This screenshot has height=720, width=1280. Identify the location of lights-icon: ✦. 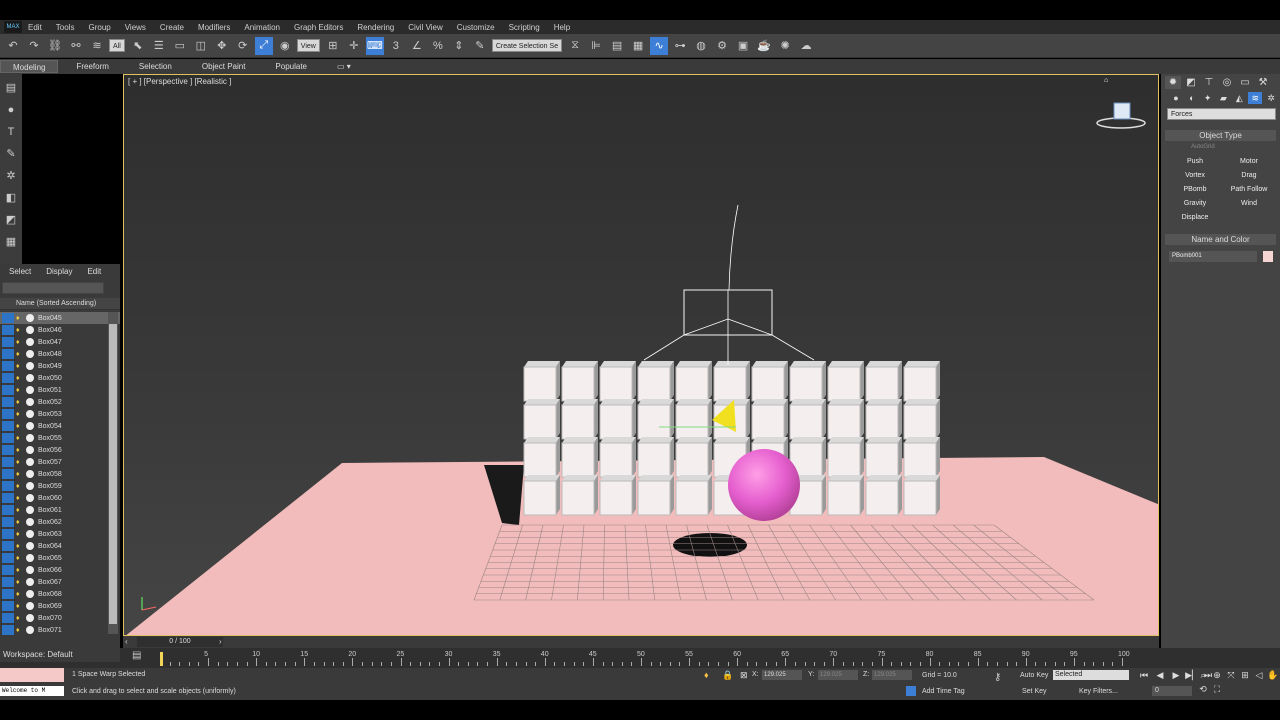
(1208, 98).